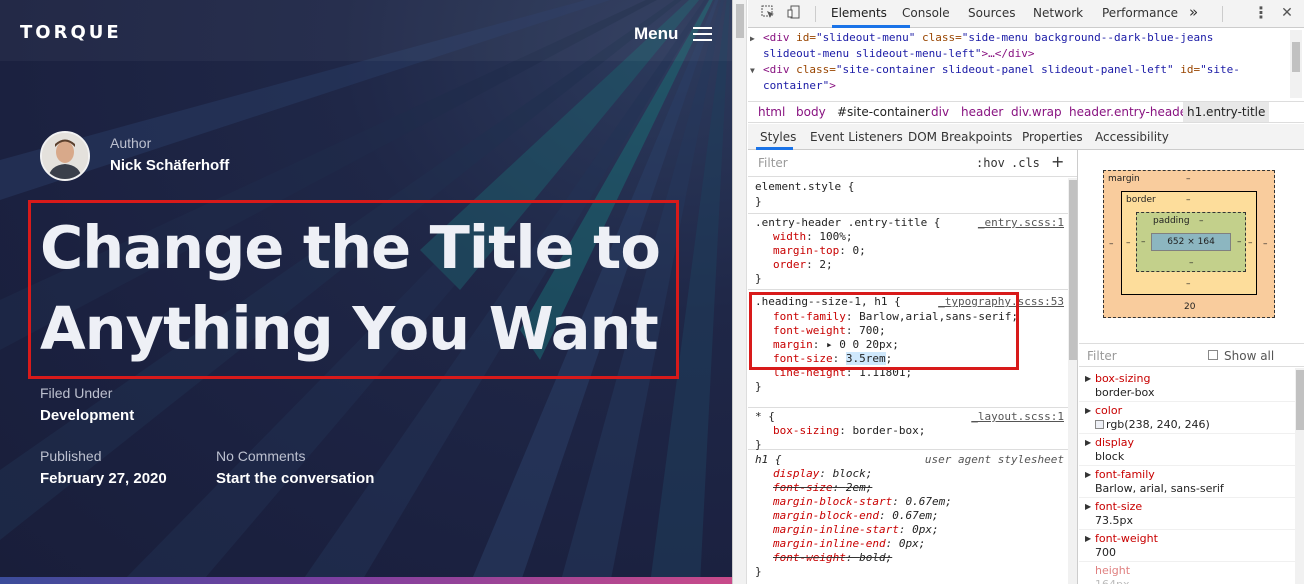 This screenshot has width=1304, height=584. What do you see at coordinates (811, 112) in the screenshot?
I see `crumb-body: body` at bounding box center [811, 112].